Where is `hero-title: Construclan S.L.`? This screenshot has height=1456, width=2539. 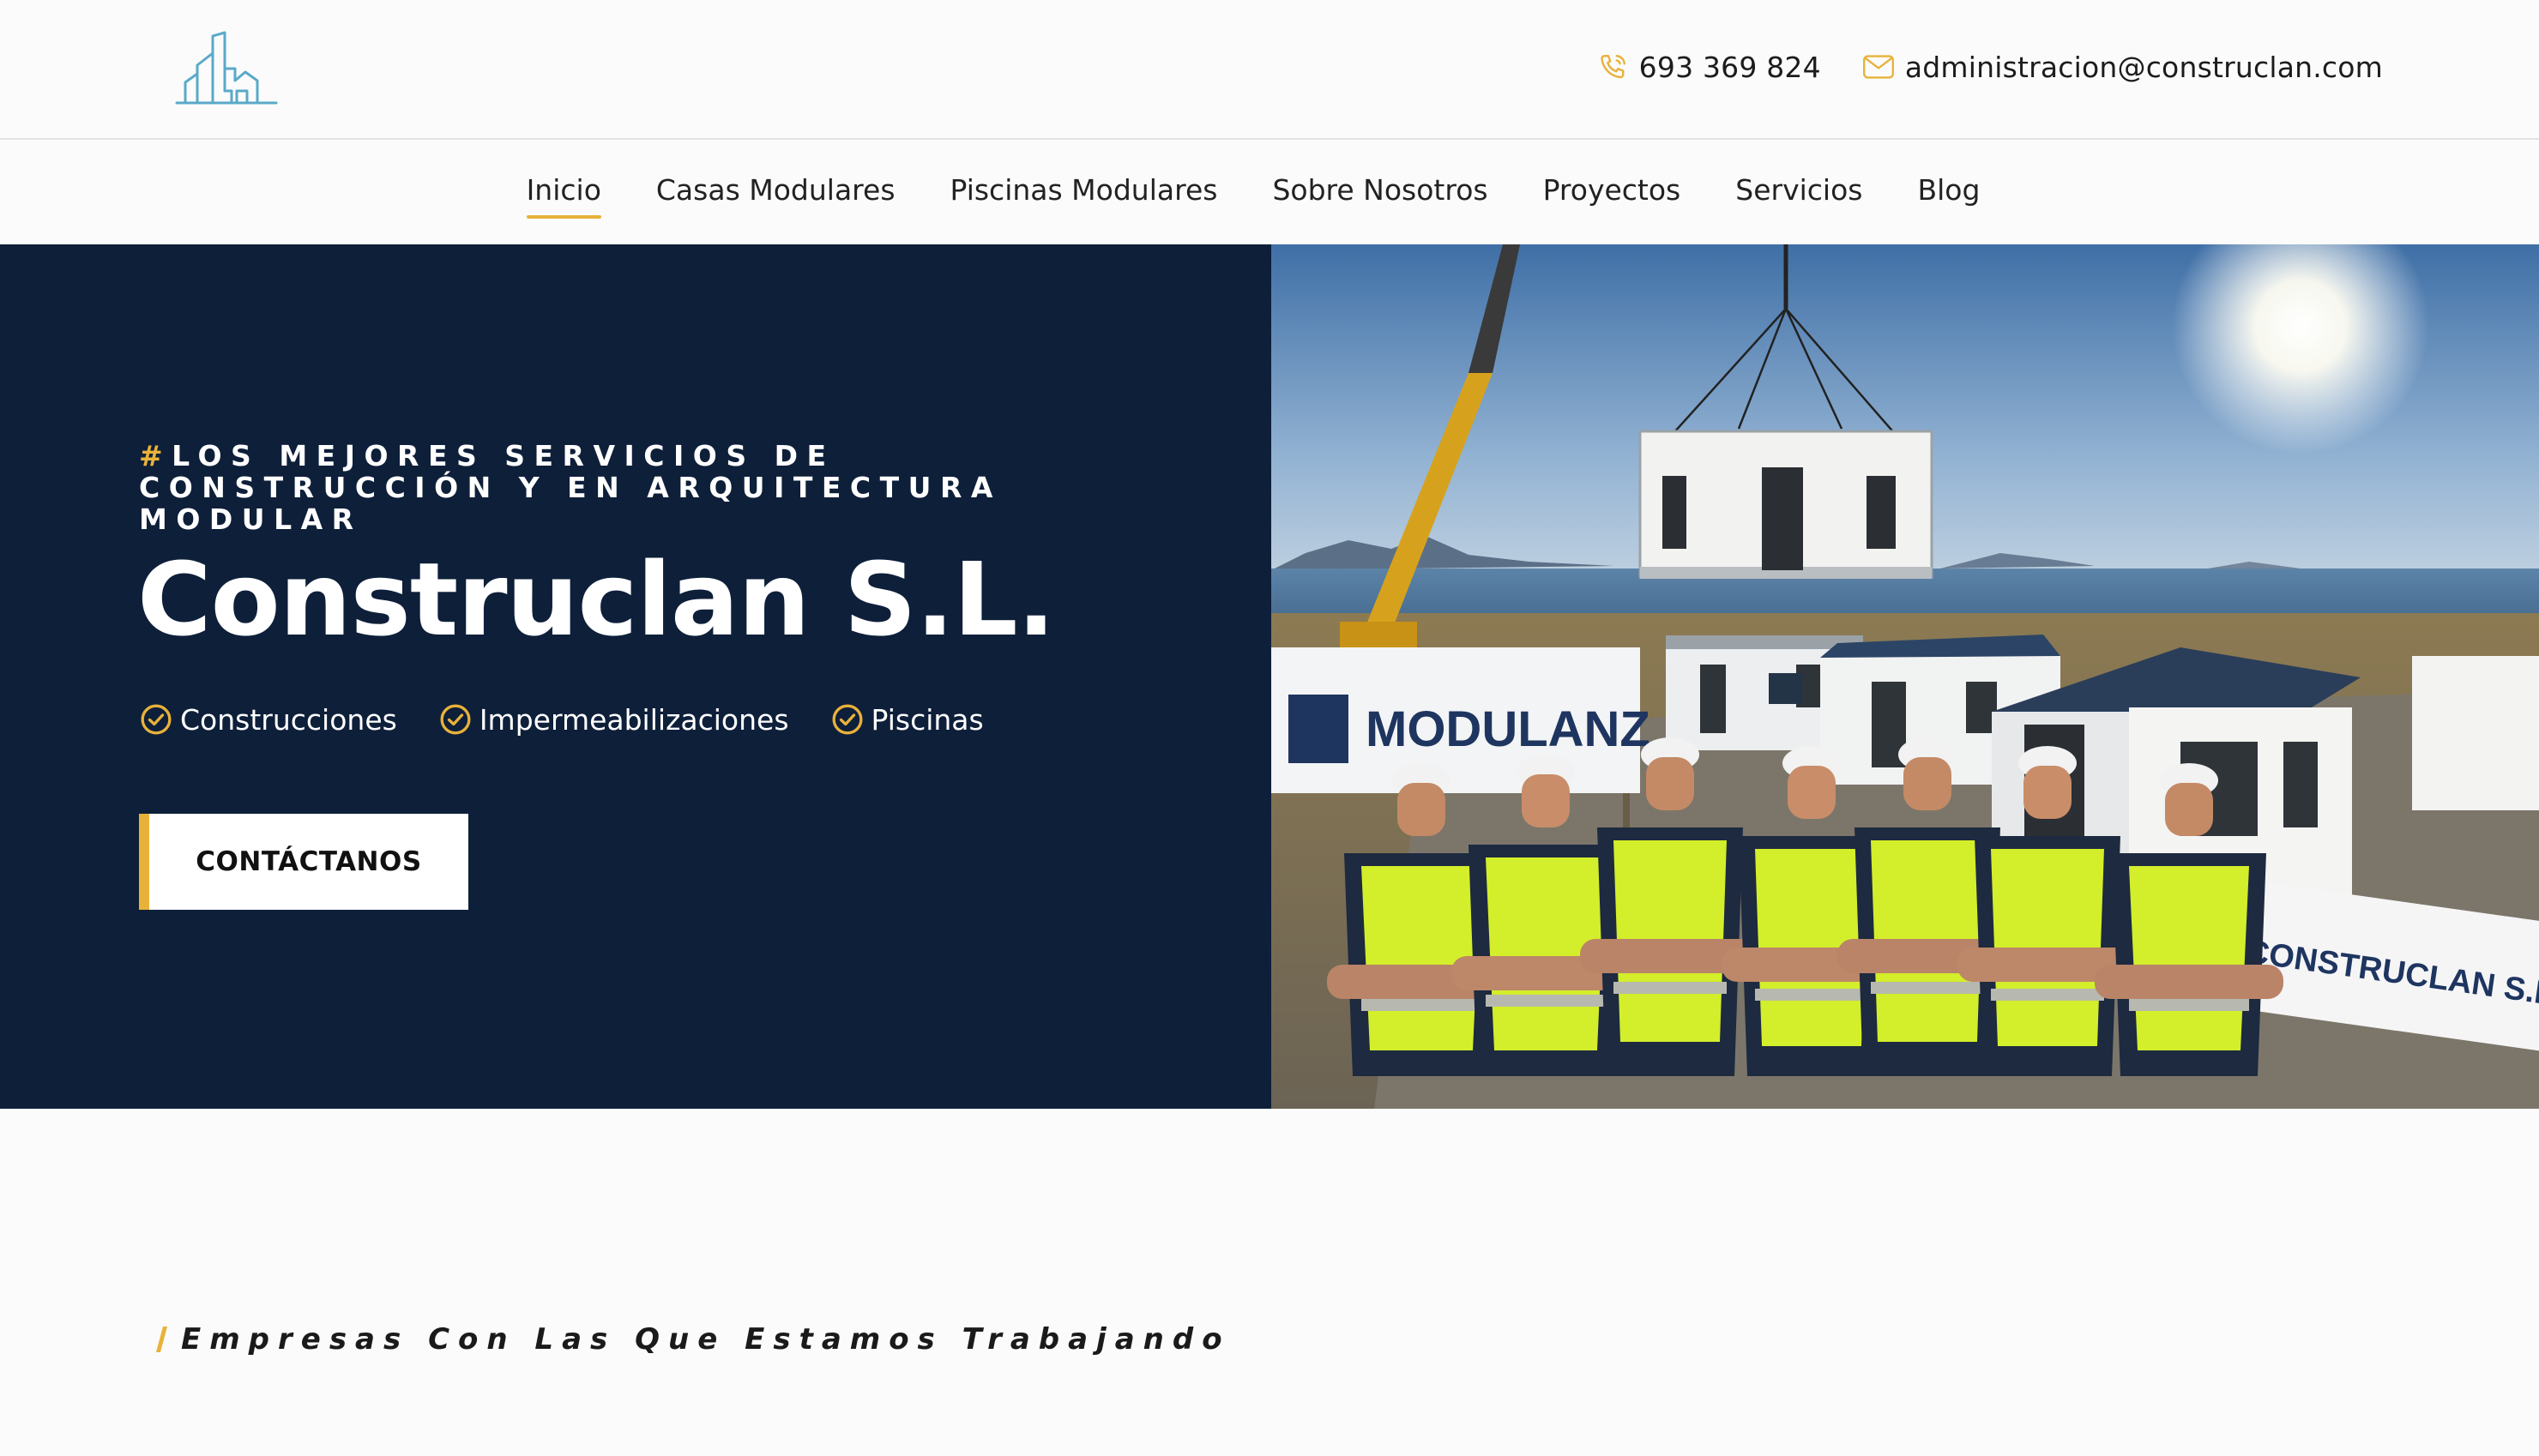
hero-title: Construclan S.L. is located at coordinates (596, 600).